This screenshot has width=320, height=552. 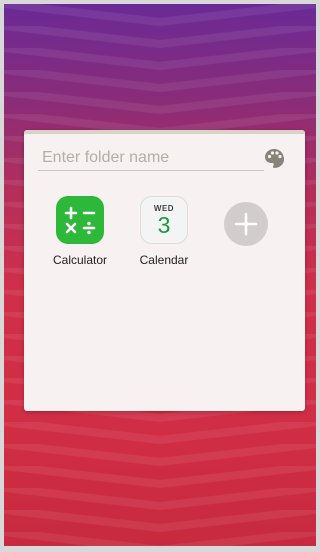 I want to click on folder-name-input, so click(x=151, y=158).